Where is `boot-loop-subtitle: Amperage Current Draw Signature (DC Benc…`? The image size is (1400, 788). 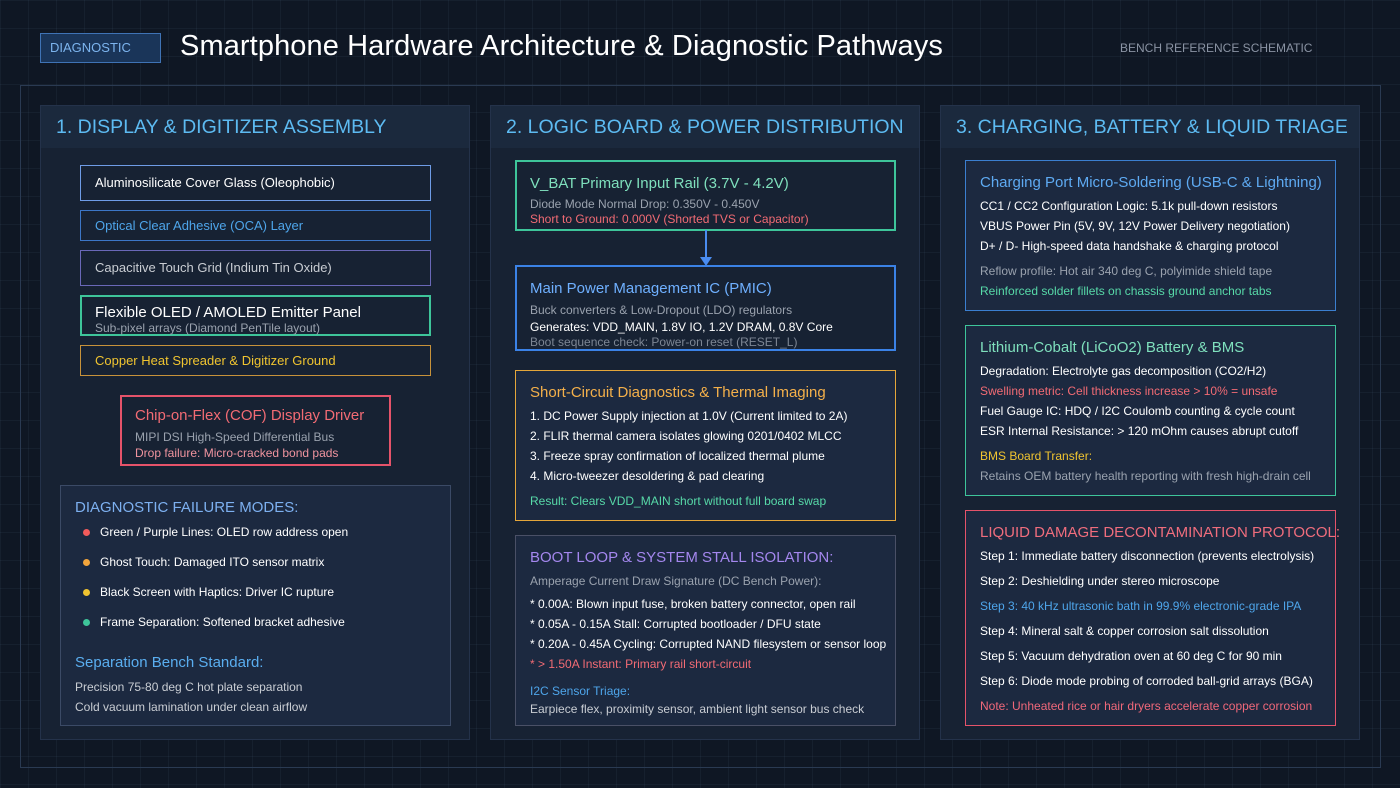
boot-loop-subtitle: Amperage Current Draw Signature (DC Benc… is located at coordinates (676, 581).